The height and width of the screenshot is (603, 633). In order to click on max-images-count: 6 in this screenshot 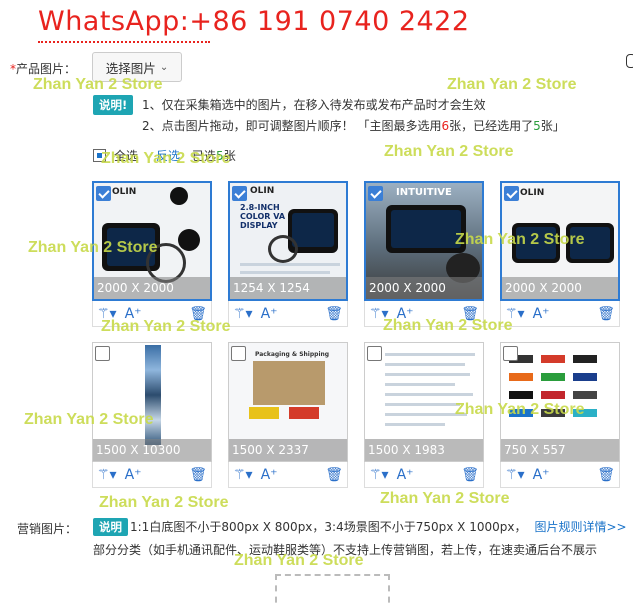, I will do `click(445, 126)`.